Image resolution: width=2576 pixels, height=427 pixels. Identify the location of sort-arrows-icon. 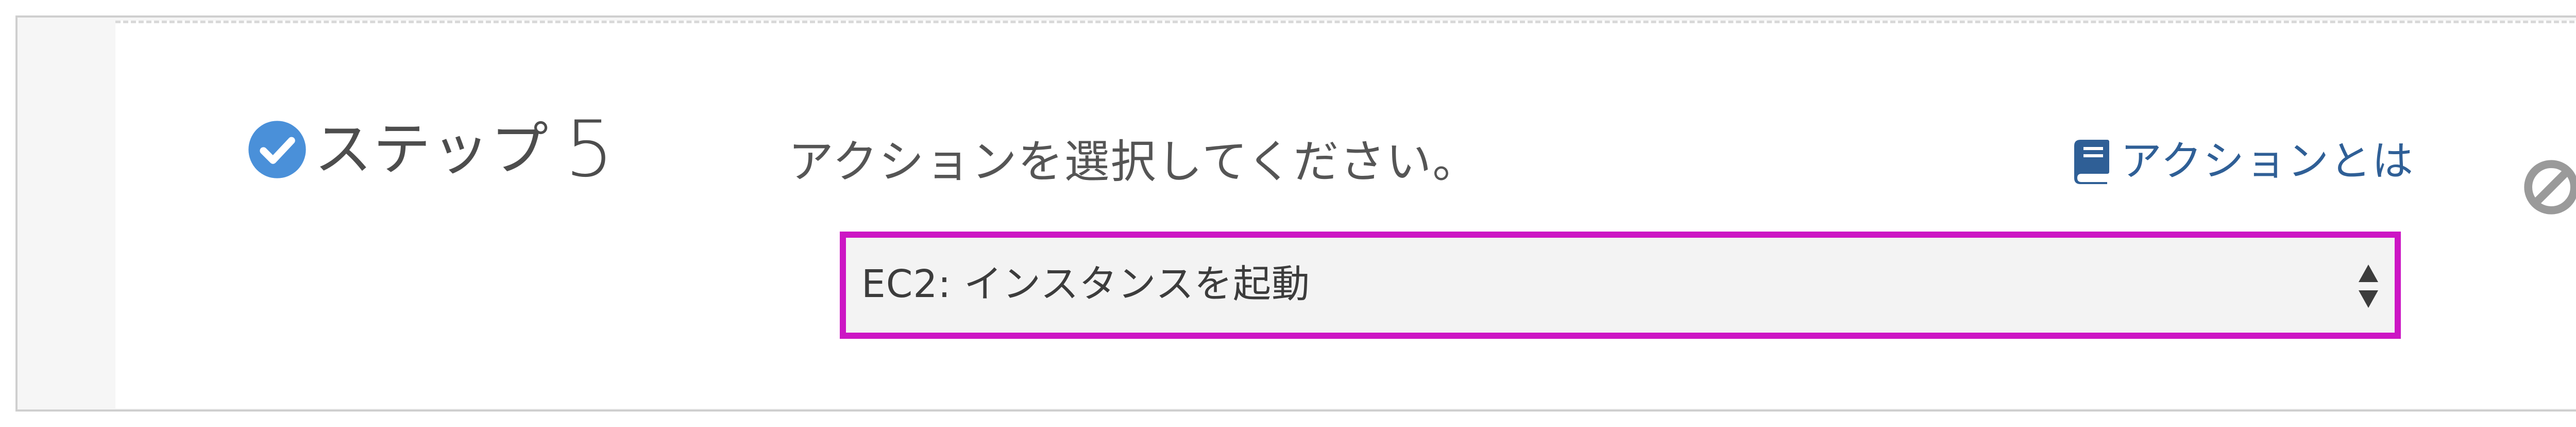
(2368, 286).